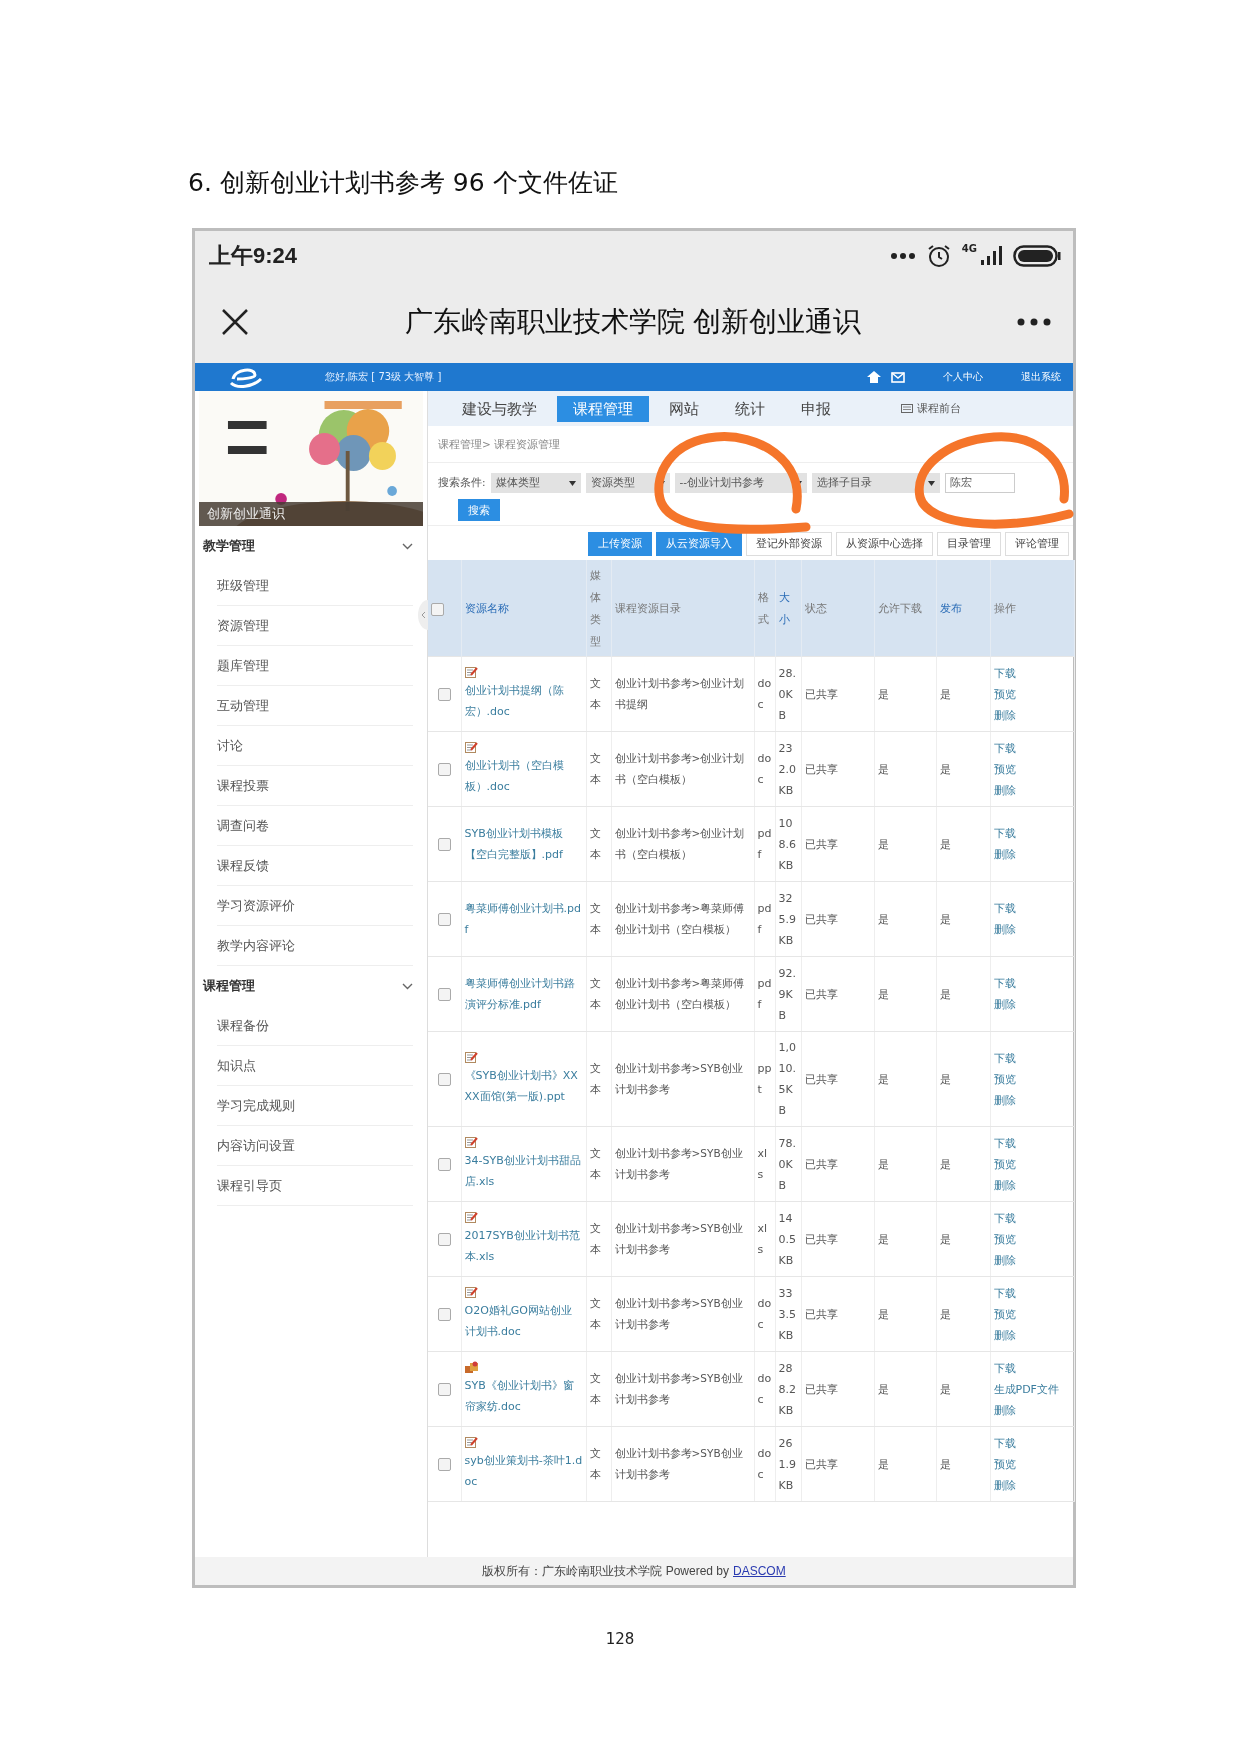  What do you see at coordinates (603, 408) in the screenshot?
I see `nav-tab: 课程管理` at bounding box center [603, 408].